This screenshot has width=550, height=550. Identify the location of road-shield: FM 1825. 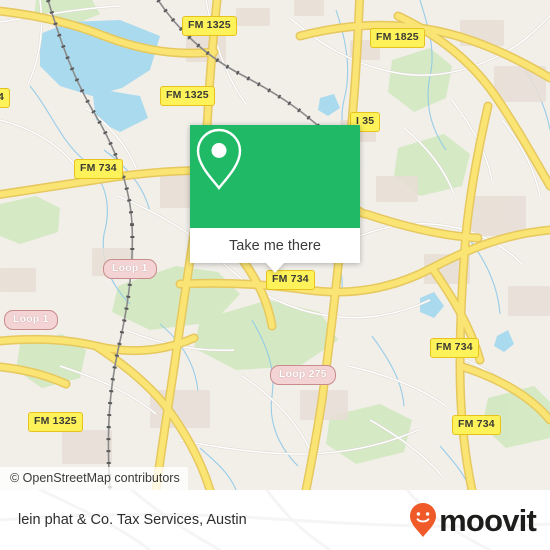
(397, 38).